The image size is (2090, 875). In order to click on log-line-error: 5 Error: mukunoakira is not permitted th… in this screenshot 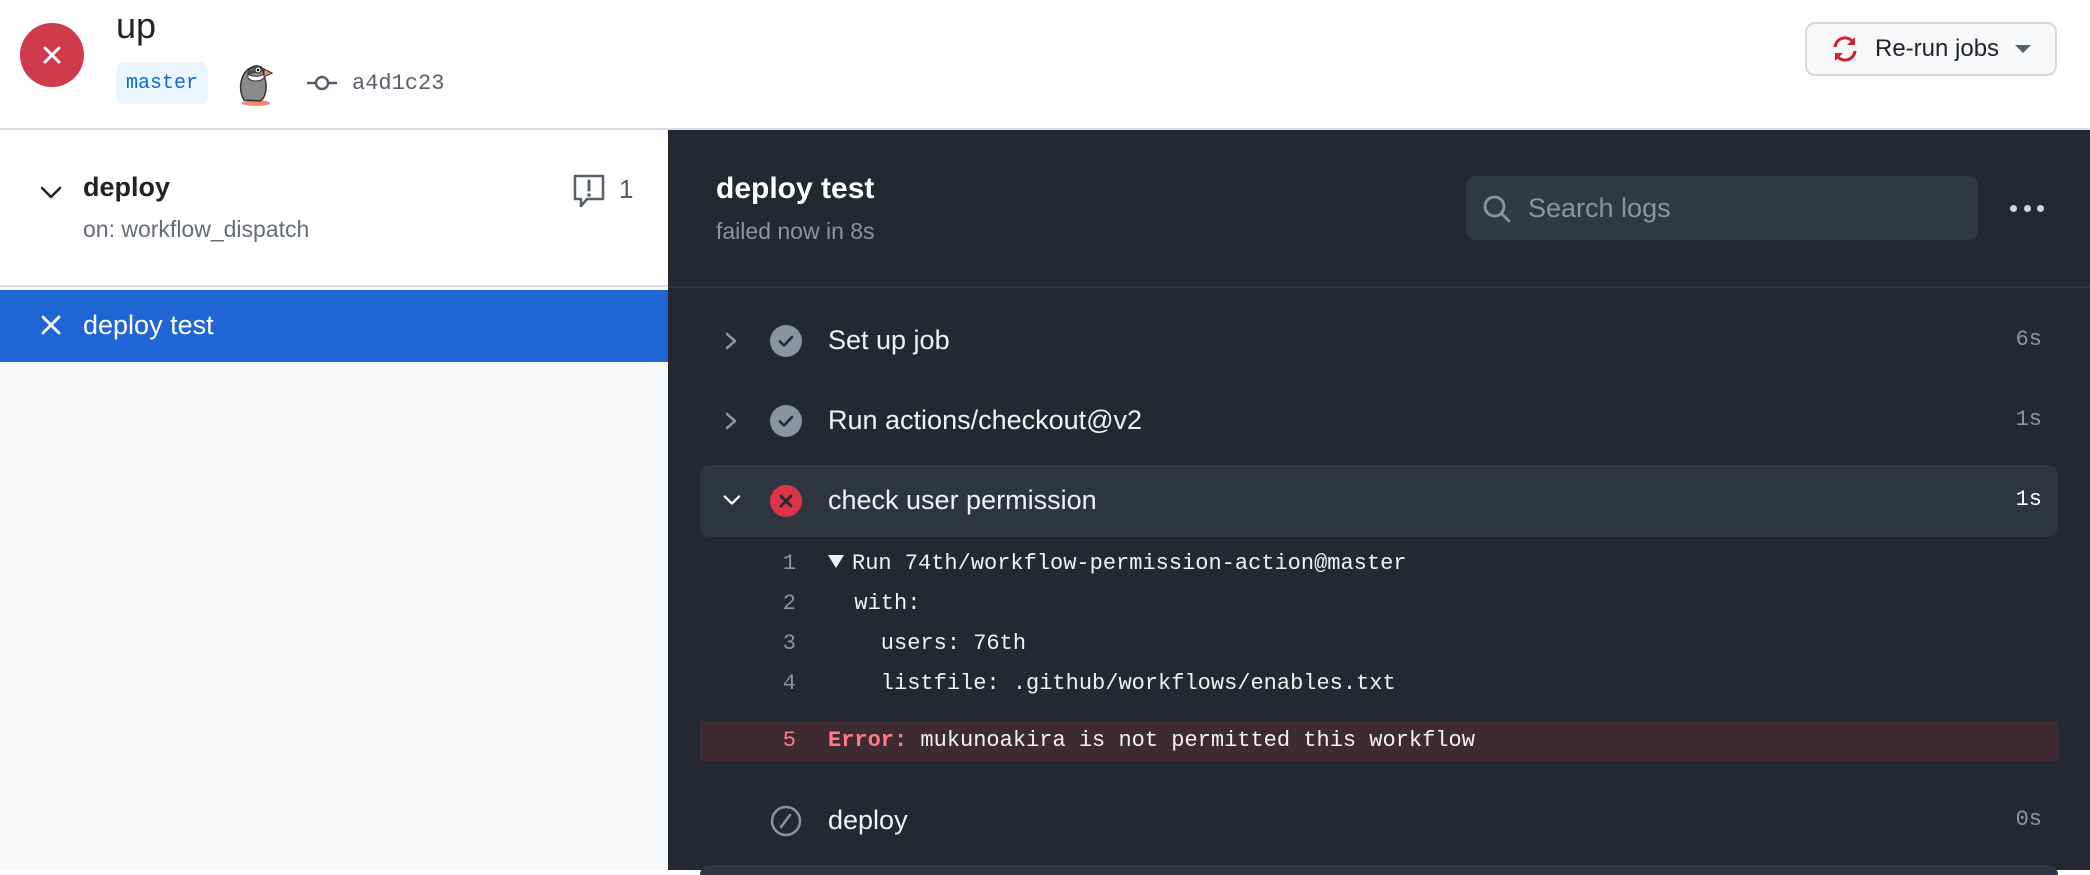, I will do `click(1379, 741)`.